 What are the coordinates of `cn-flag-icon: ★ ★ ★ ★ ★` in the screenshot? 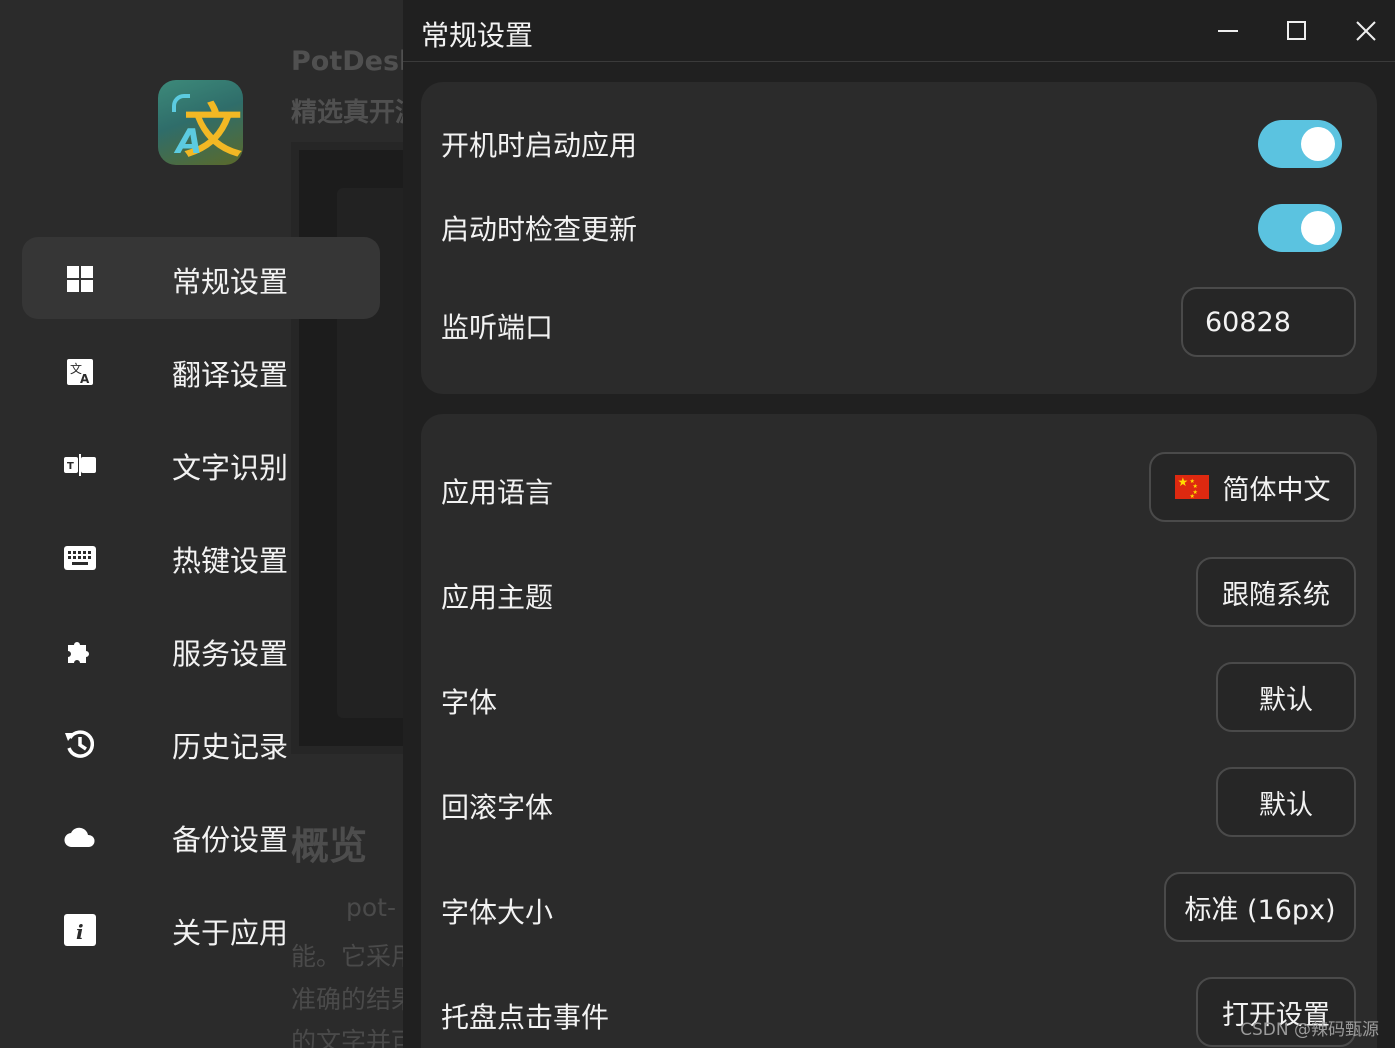 It's located at (1191, 487).